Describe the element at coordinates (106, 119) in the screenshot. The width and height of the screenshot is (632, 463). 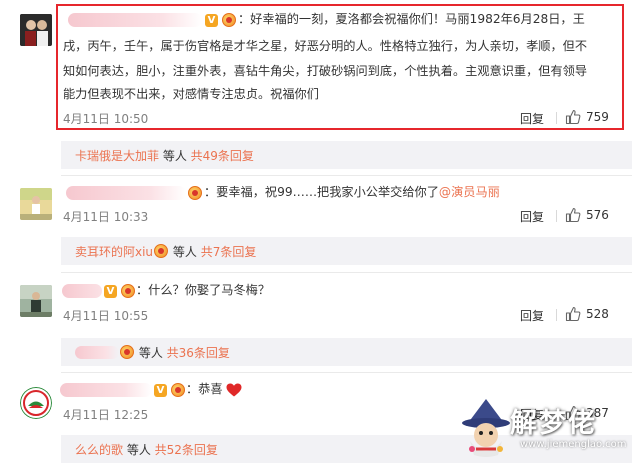
I see `comment-time: 4月11日 10:50` at that location.